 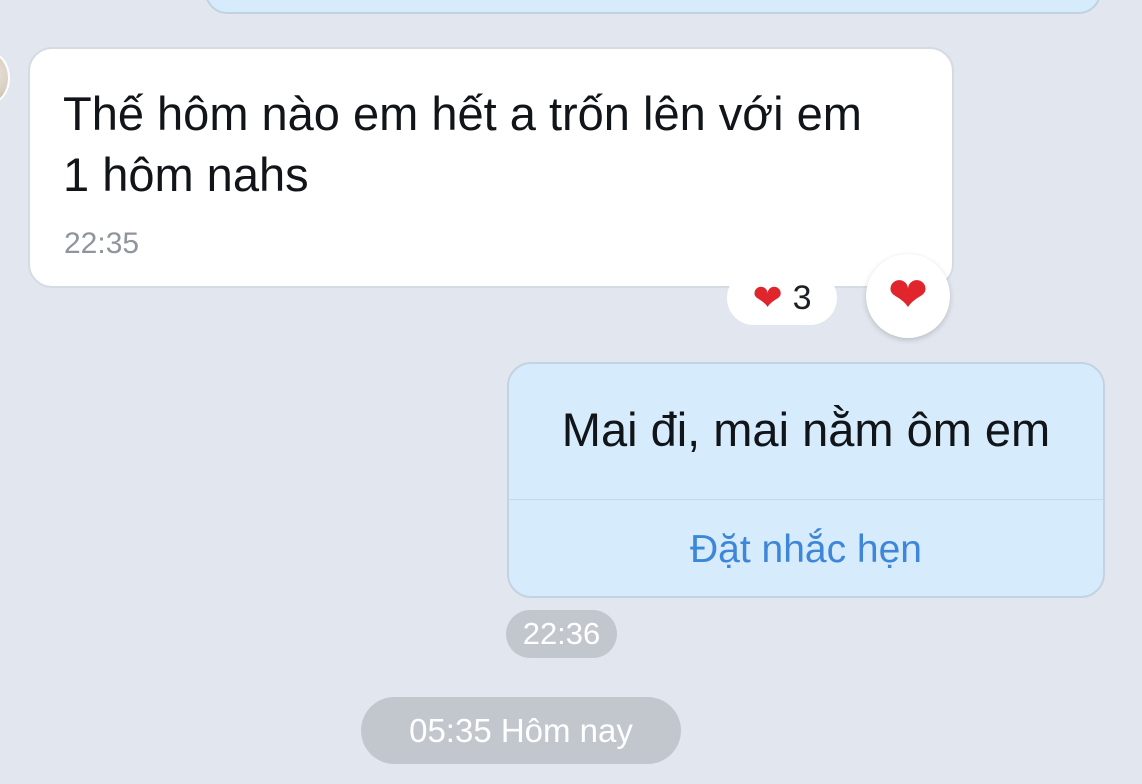 I want to click on outgoing-message-text: Mai đi, mai nằm ôm em, so click(x=806, y=429).